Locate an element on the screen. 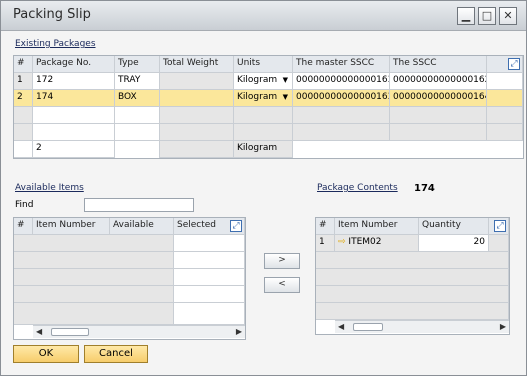 The image size is (527, 376). window-title: Packing Slip is located at coordinates (52, 14).